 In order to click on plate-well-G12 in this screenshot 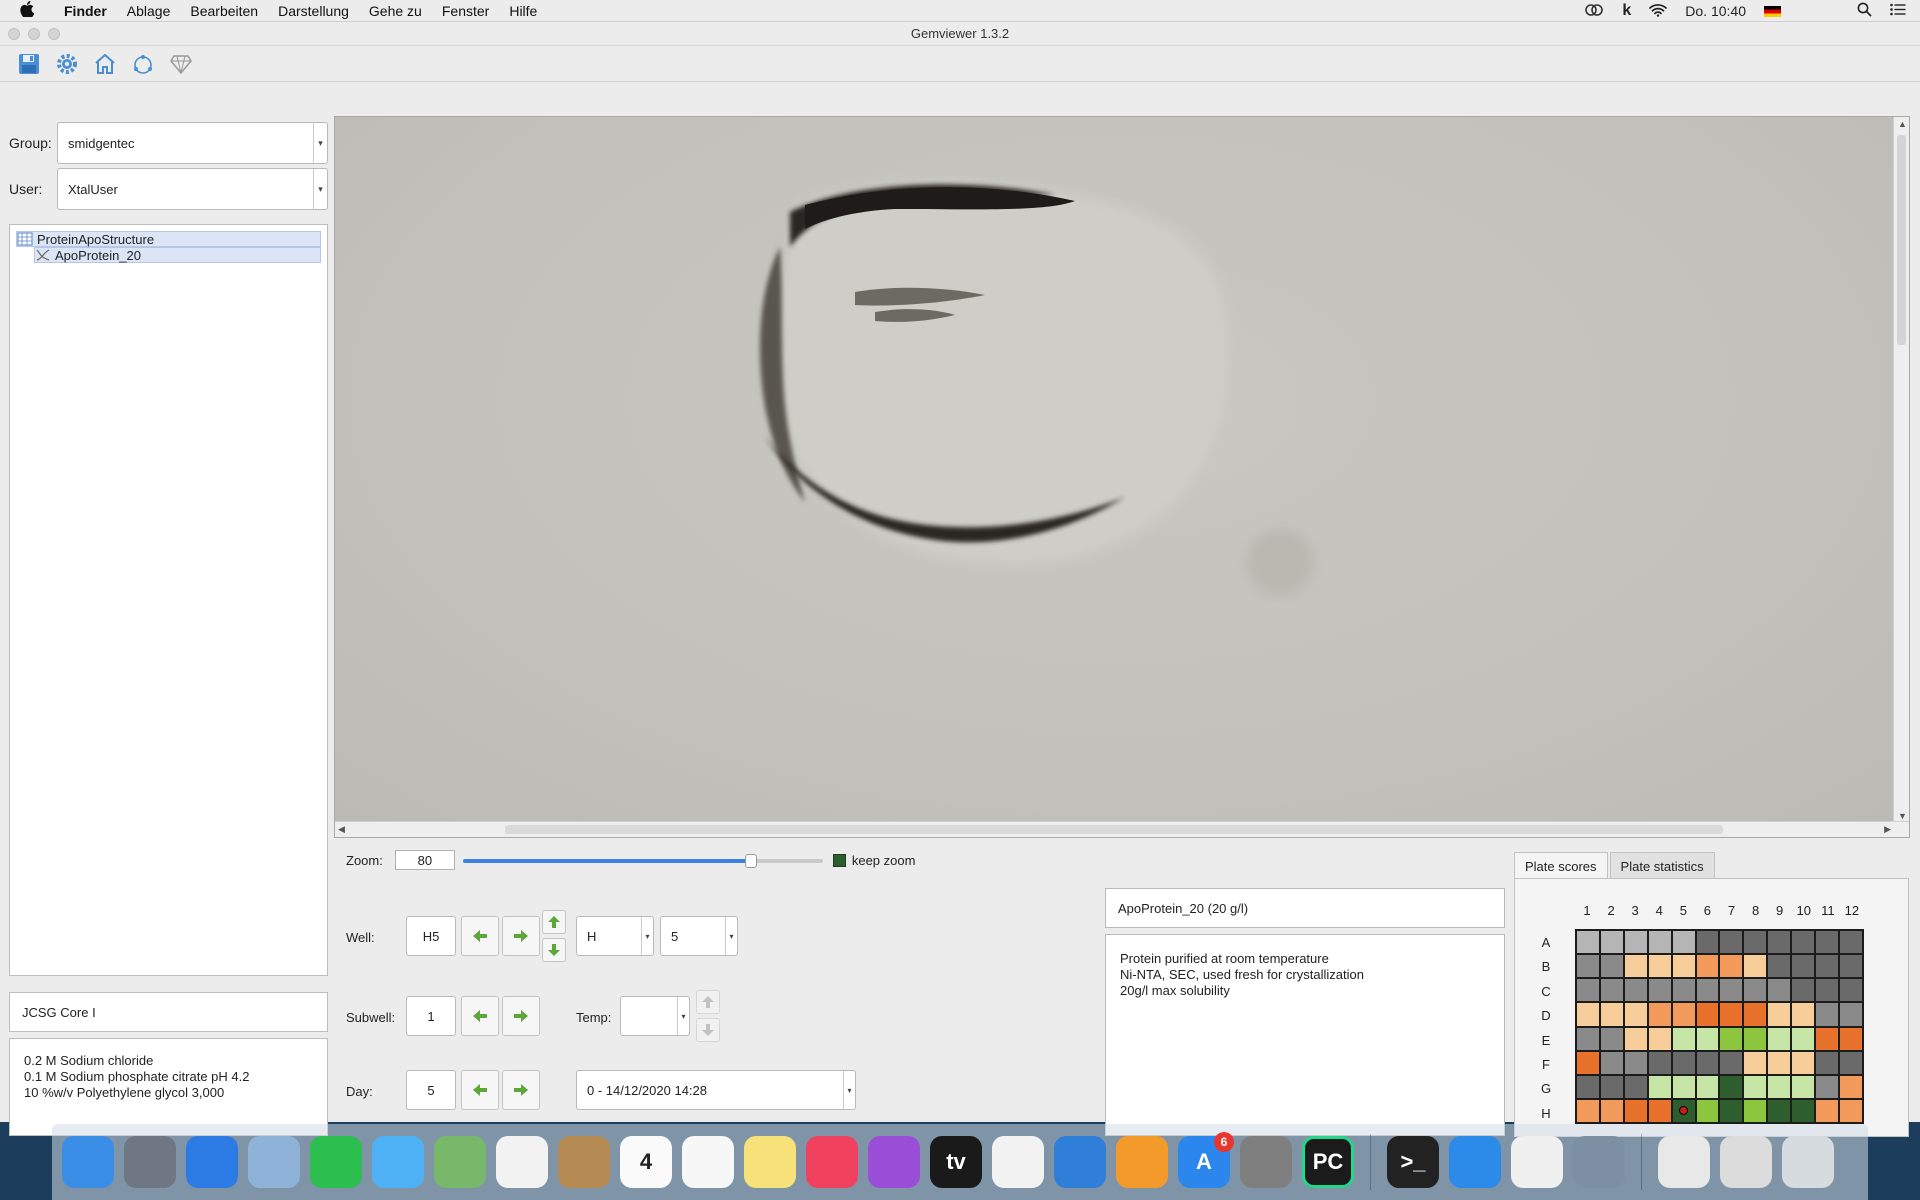, I will do `click(1851, 1086)`.